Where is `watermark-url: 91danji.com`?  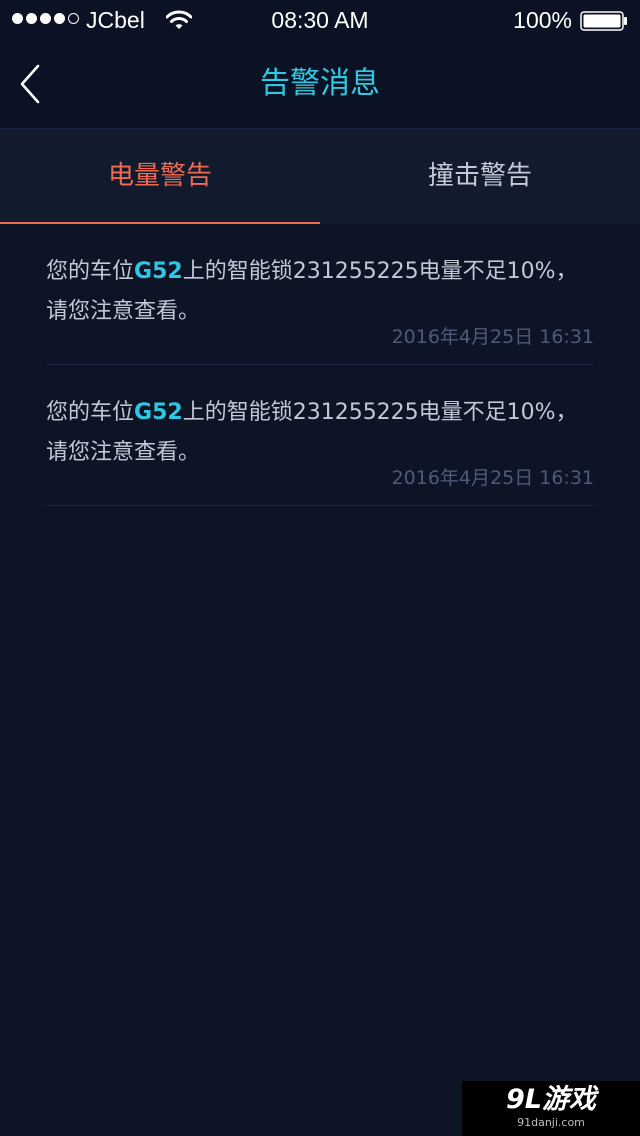 watermark-url: 91danji.com is located at coordinates (551, 1122).